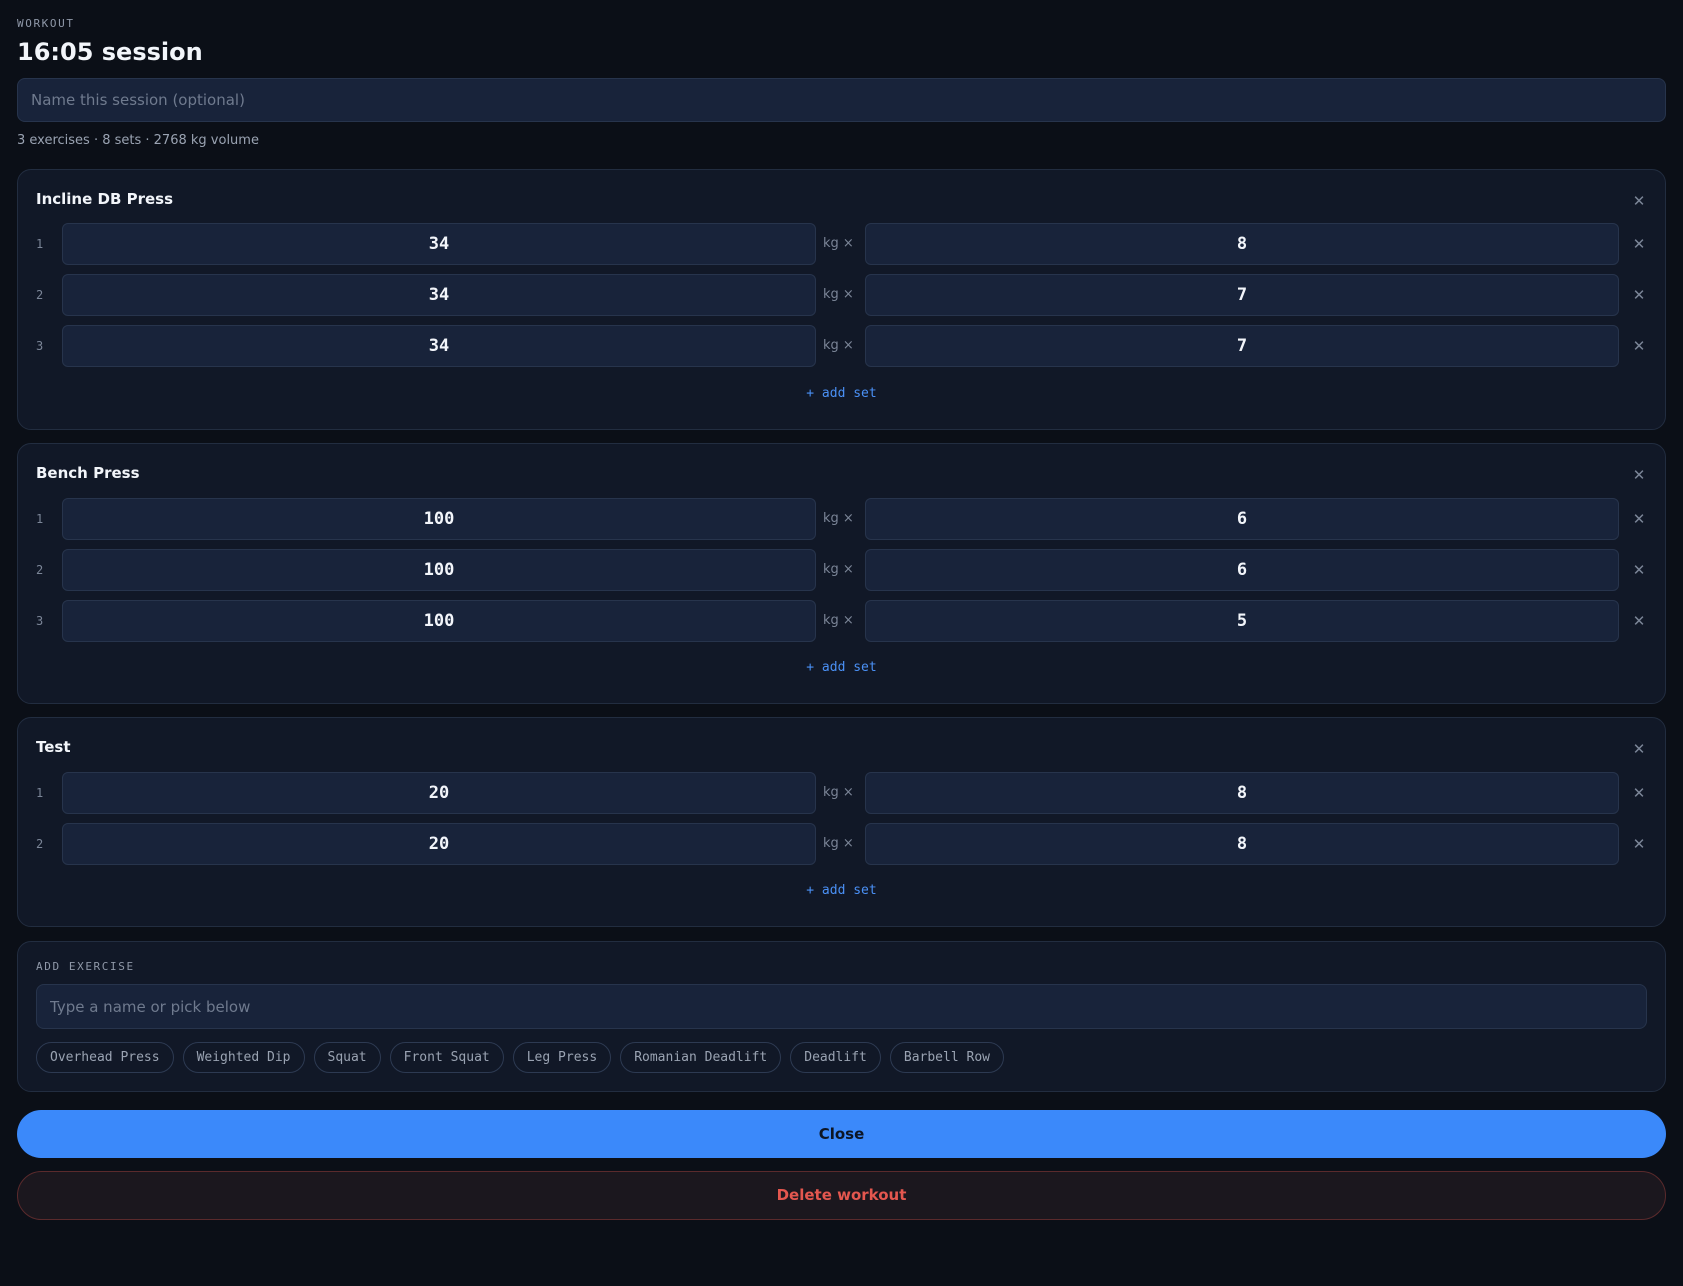  Describe the element at coordinates (841, 1006) in the screenshot. I see `add-exercise-input` at that location.